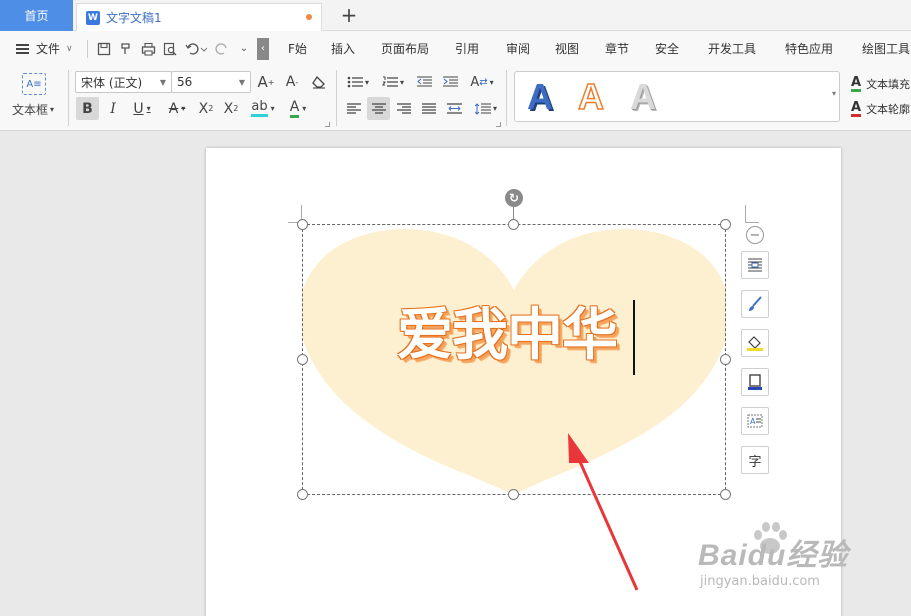  What do you see at coordinates (486, 108) in the screenshot?
I see `line-spacing-icon: ▾` at bounding box center [486, 108].